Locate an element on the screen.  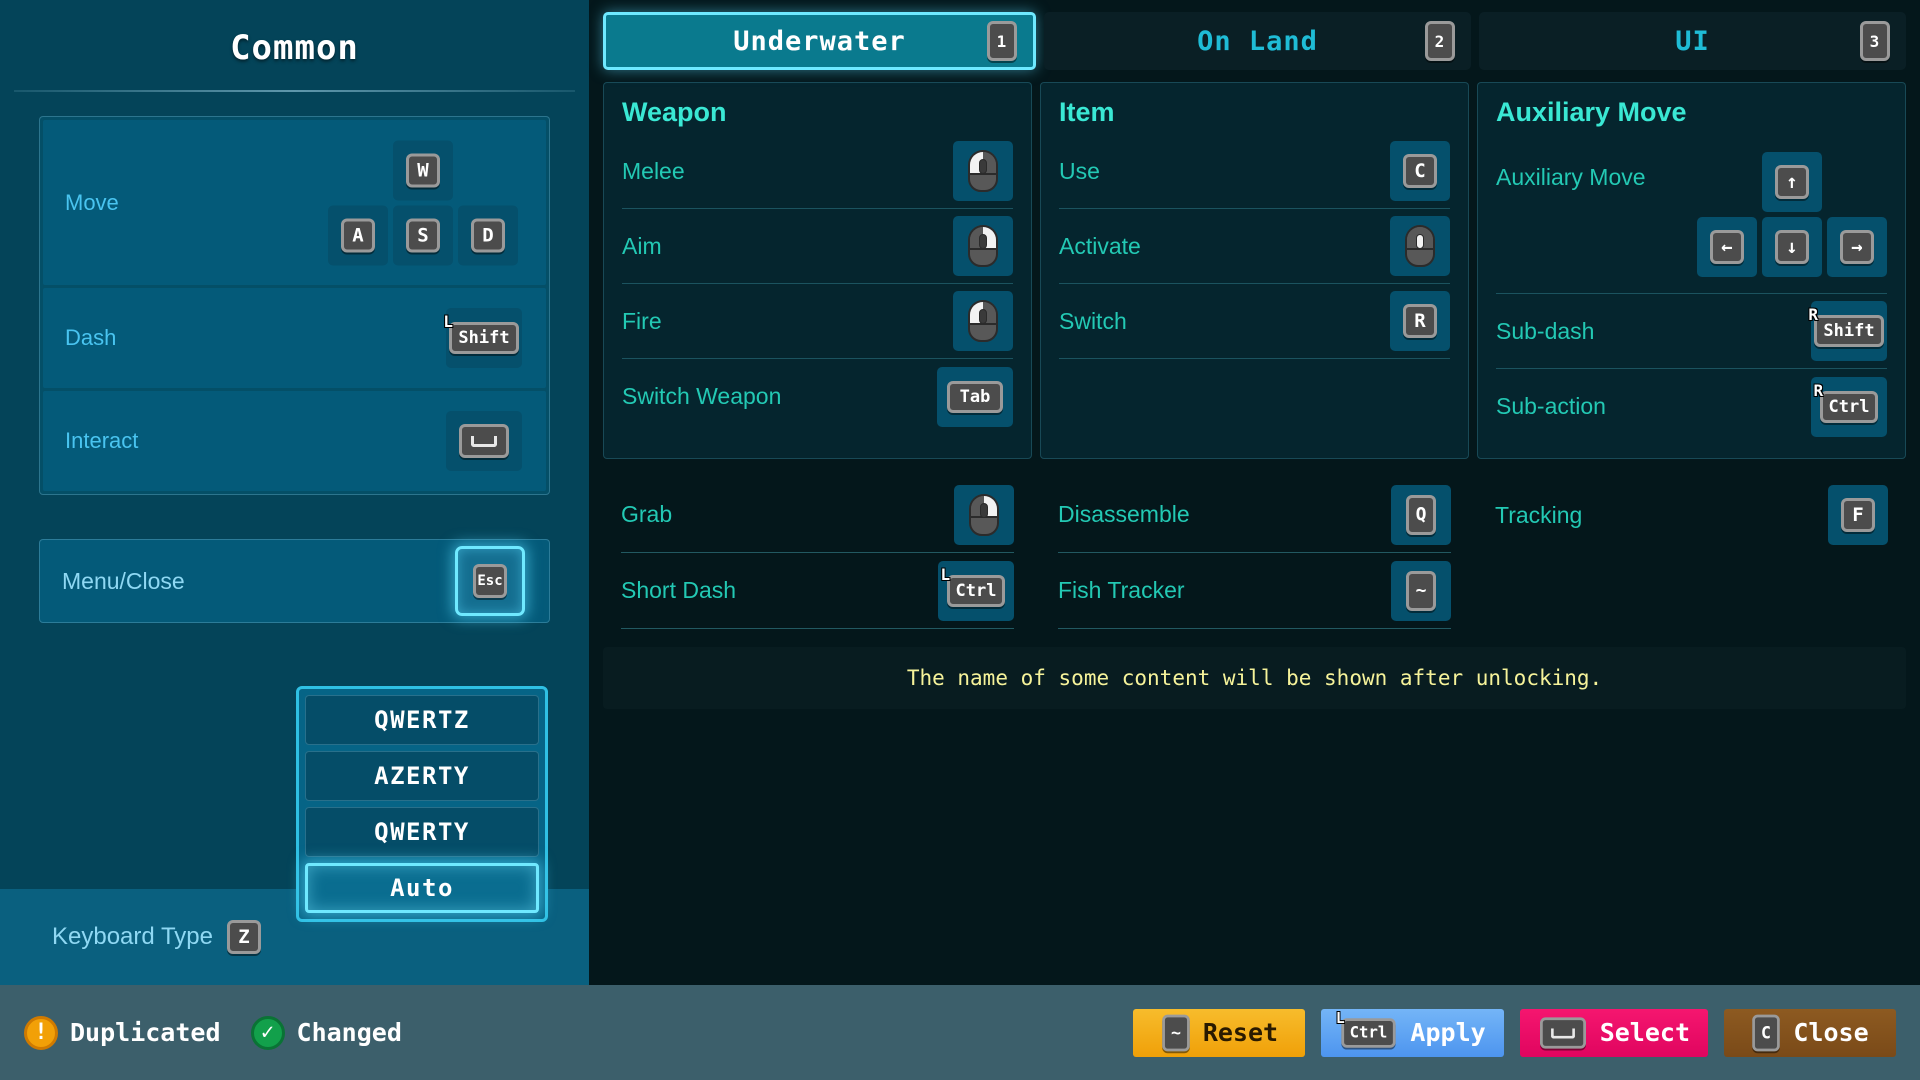
binding-row-menu-close: Menu/Close Esc is located at coordinates (294, 581).